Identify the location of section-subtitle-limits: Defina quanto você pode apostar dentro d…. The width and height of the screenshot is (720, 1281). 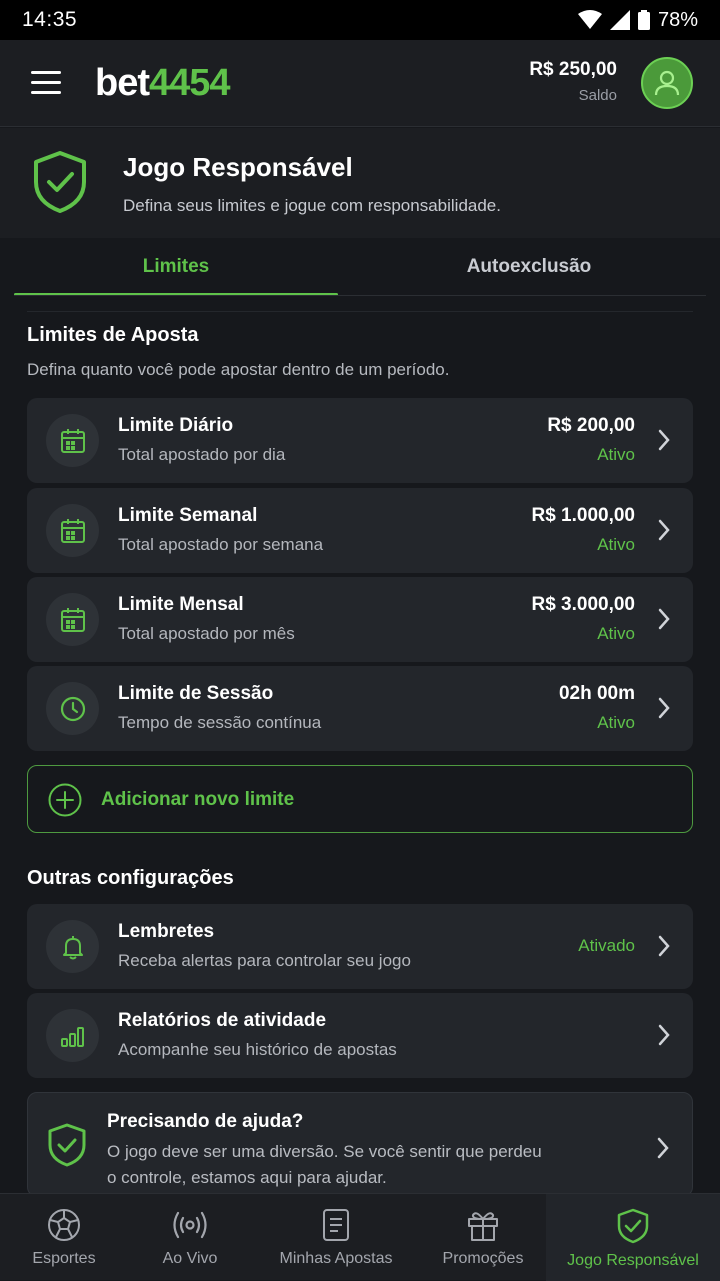
(238, 369).